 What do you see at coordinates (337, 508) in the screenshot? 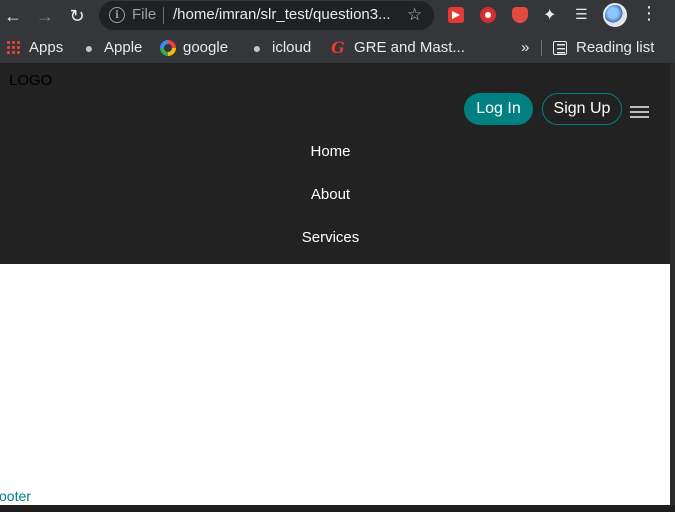
I see `desktop-taskbar` at bounding box center [337, 508].